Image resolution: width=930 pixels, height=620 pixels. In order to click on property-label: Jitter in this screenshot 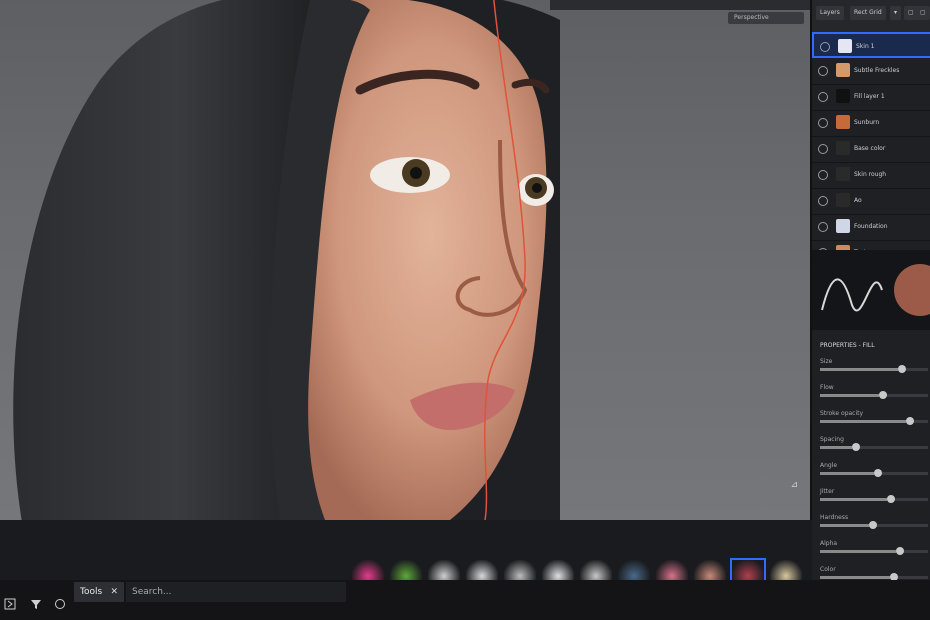, I will do `click(827, 491)`.